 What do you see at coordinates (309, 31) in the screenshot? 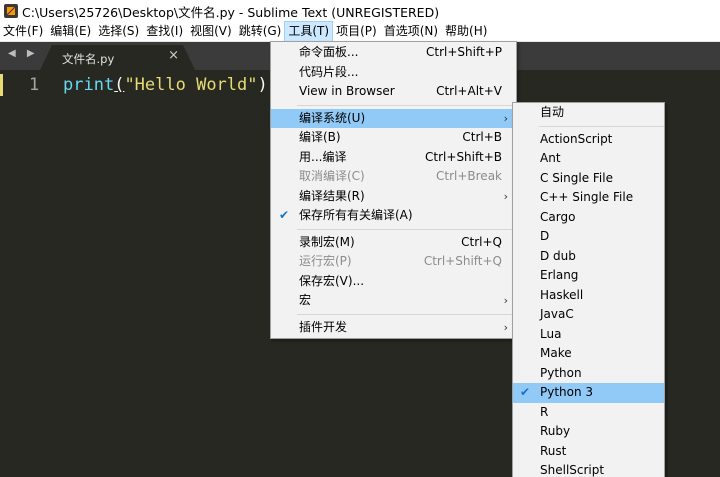
I see `menu-6: 工具(T)` at bounding box center [309, 31].